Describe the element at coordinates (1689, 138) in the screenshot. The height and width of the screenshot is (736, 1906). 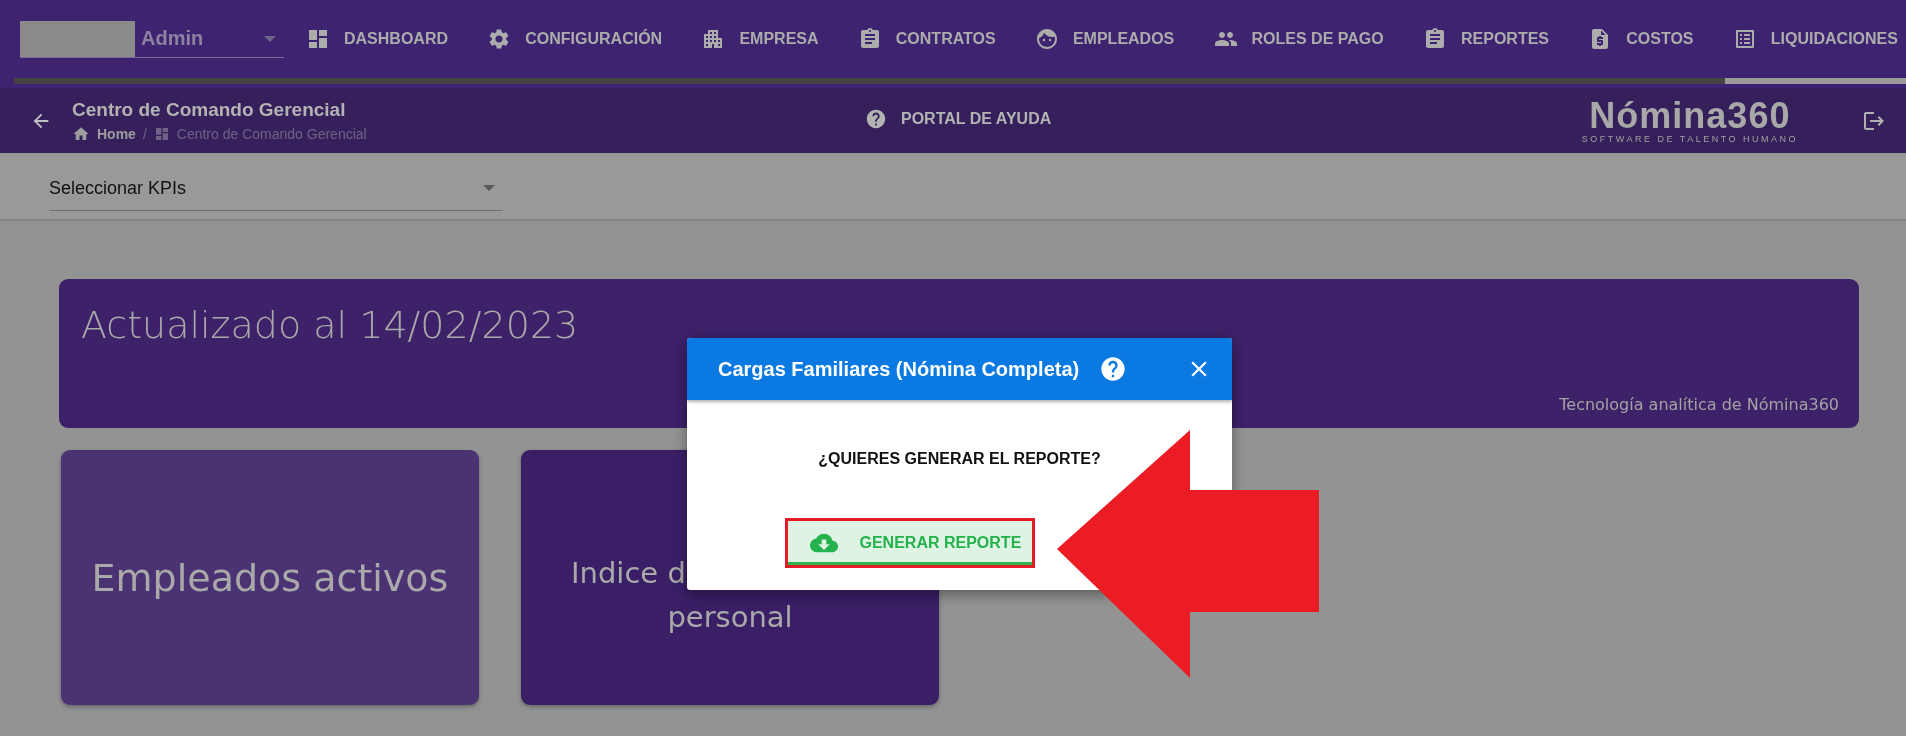
I see `logo-tagline: SOFTWARE DE TALENTO HUMANO` at that location.